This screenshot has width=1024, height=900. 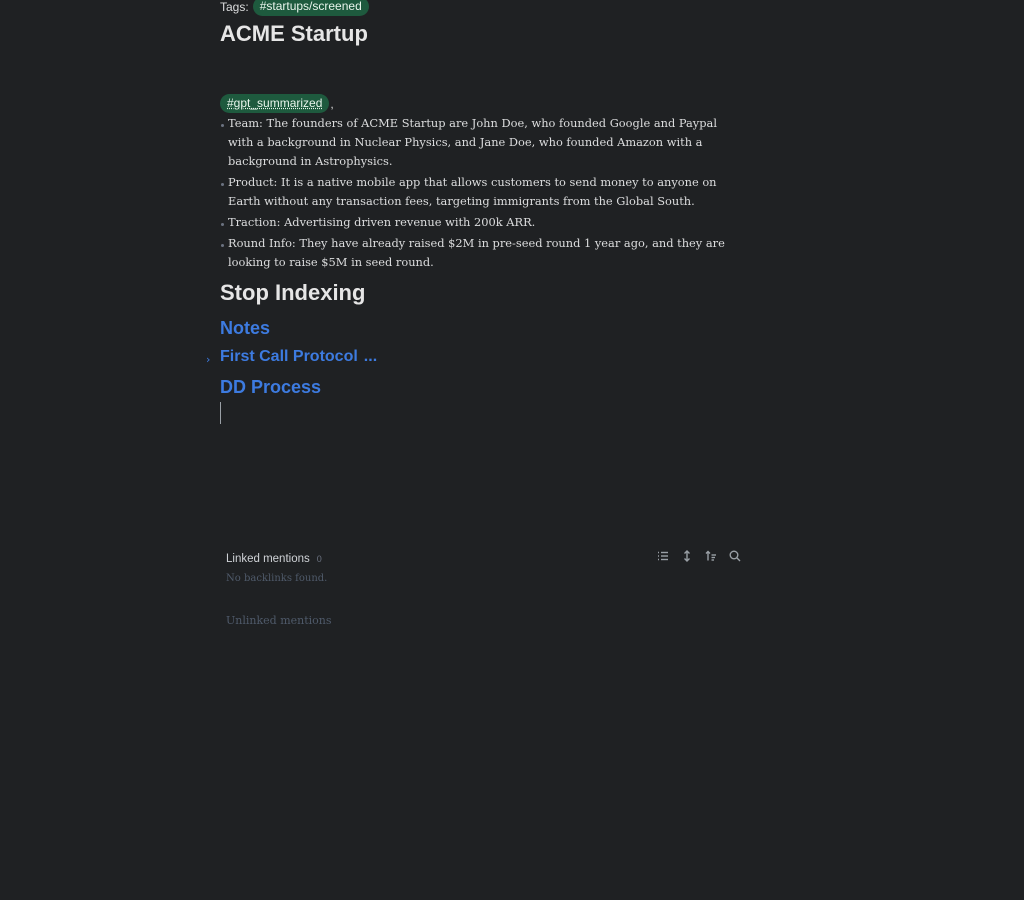 I want to click on tag-gpt-summarized: #gpt_summarized, so click(x=275, y=103).